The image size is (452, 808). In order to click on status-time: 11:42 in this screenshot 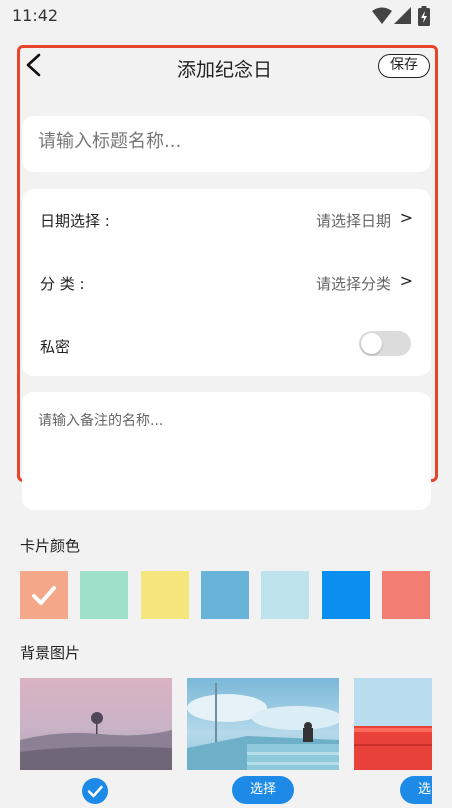, I will do `click(35, 15)`.